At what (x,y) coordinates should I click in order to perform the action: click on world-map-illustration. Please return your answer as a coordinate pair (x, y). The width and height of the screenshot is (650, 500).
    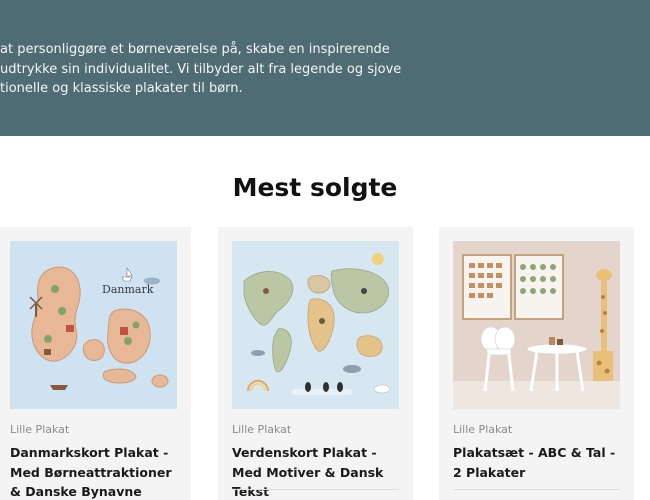
    Looking at the image, I should click on (315, 325).